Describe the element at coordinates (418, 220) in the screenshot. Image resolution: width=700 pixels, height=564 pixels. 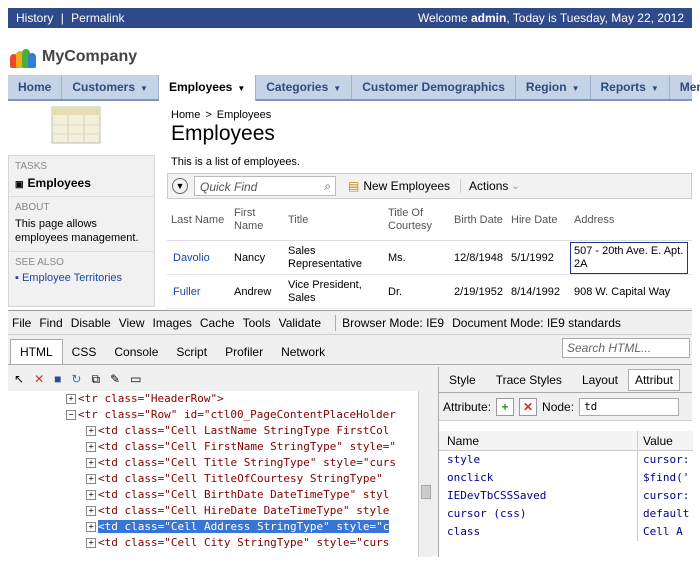
I see `column-title-of-courtesy: Title Of Courtesy` at that location.